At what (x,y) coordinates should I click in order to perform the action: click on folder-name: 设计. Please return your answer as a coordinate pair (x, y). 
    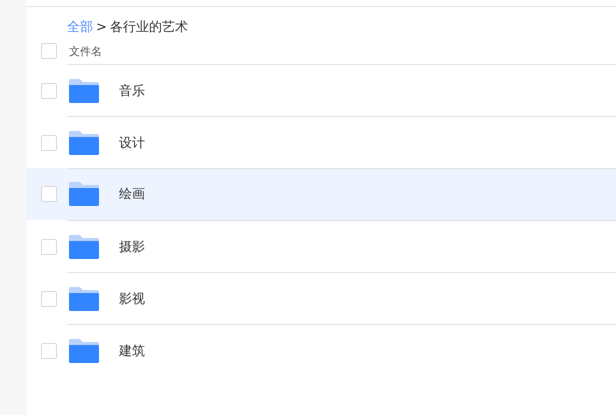
    Looking at the image, I should click on (132, 143).